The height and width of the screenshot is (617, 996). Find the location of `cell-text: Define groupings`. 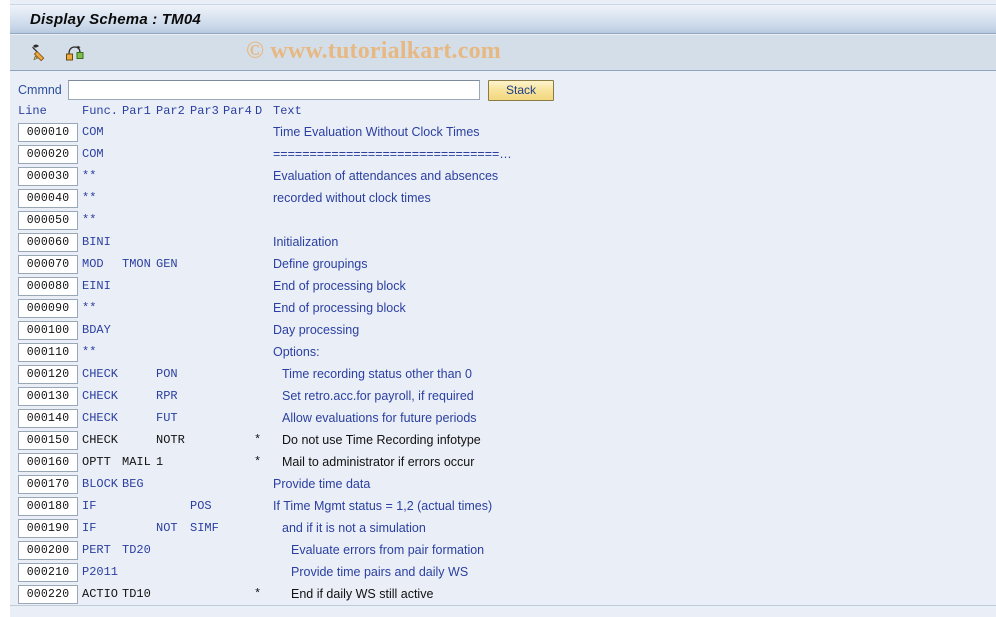

cell-text: Define groupings is located at coordinates (320, 264).